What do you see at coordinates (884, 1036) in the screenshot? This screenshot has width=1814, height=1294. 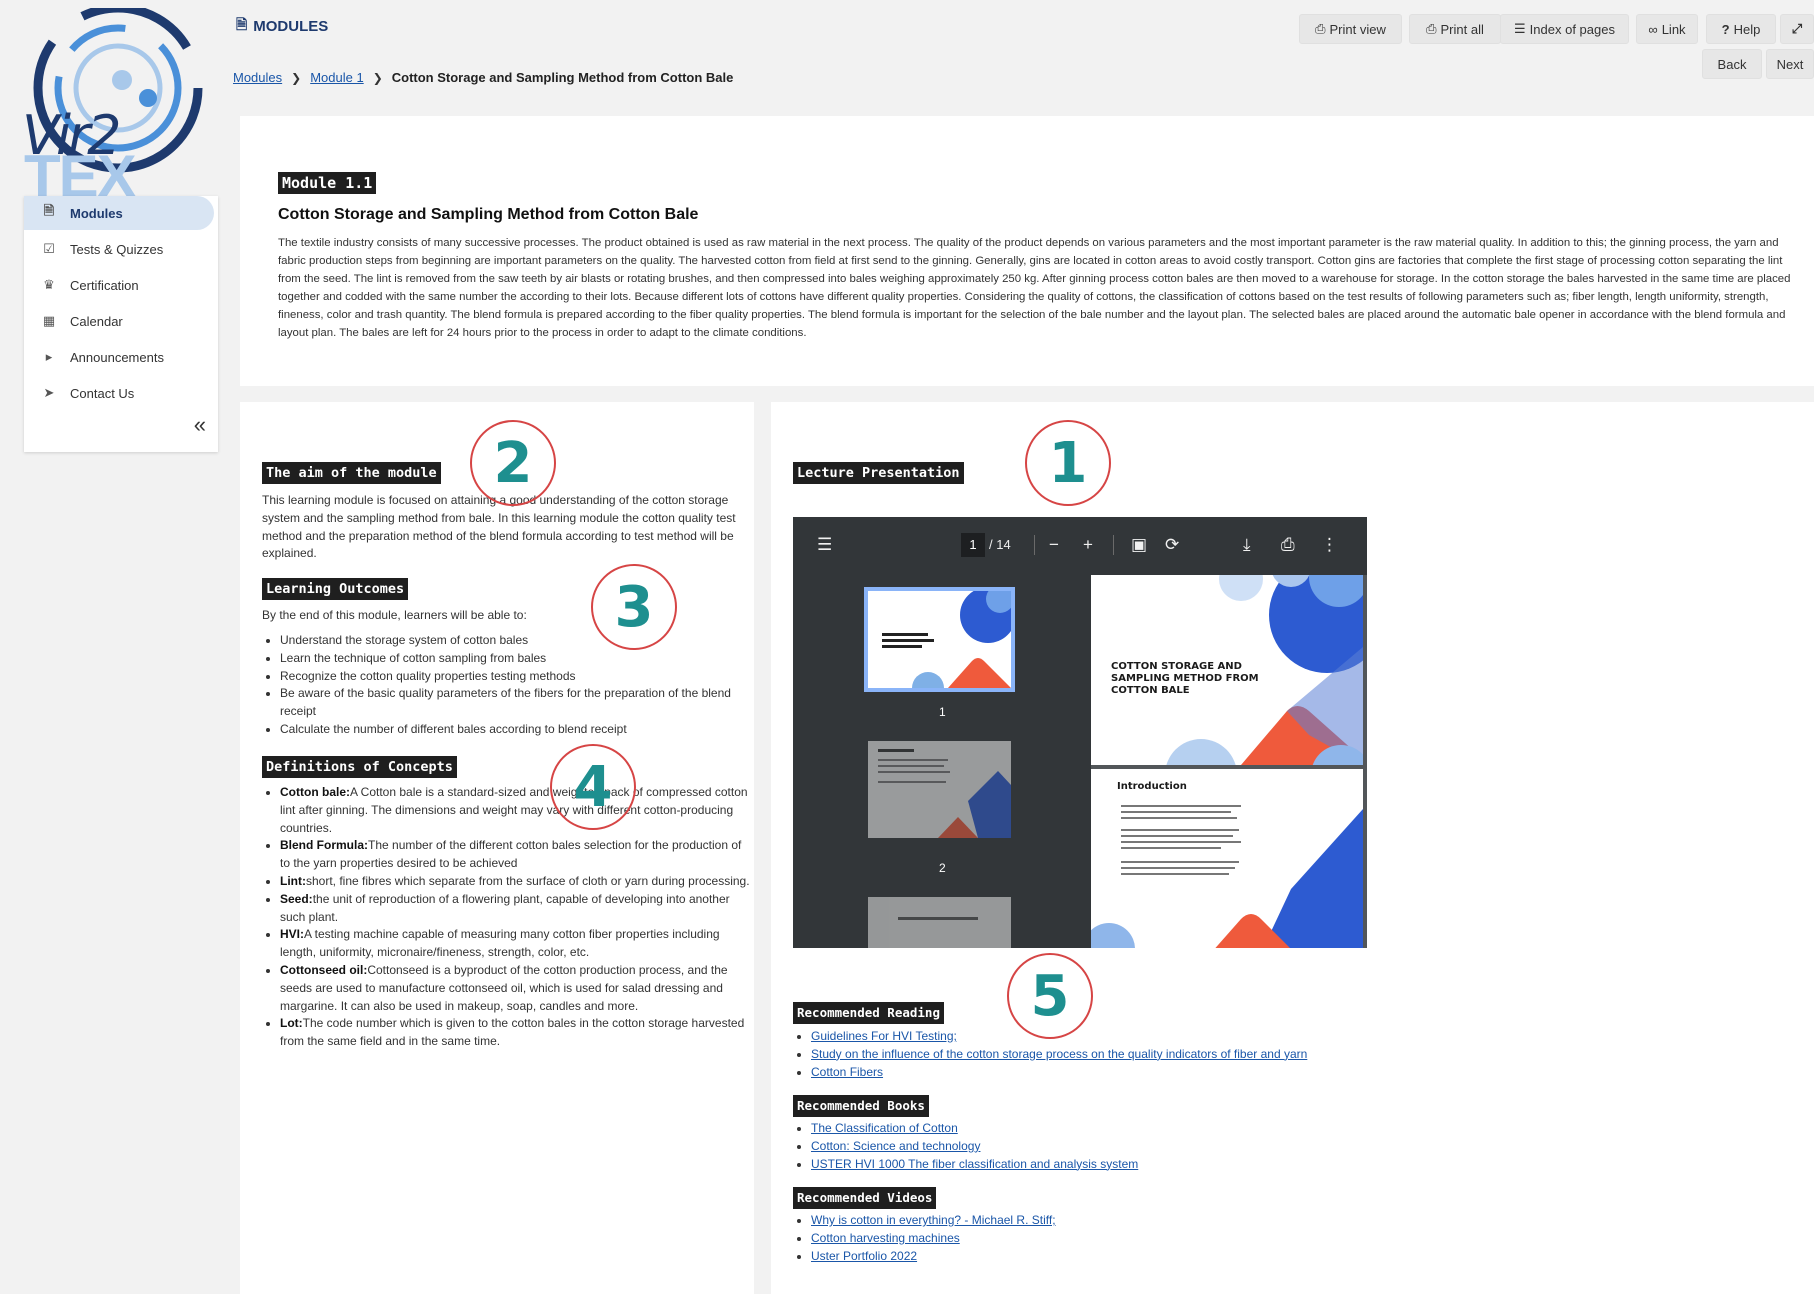 I see `reading-link-hvi-guidelines: Guidelines For HVI Testing;` at bounding box center [884, 1036].